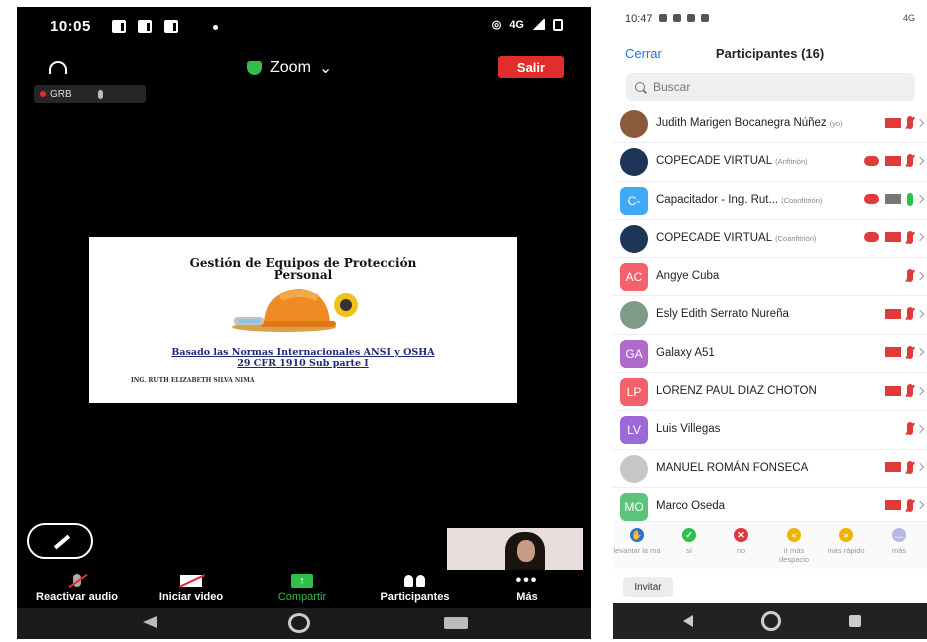  I want to click on participant-name-text: Esly Edith Serrato Nureña, so click(722, 314).